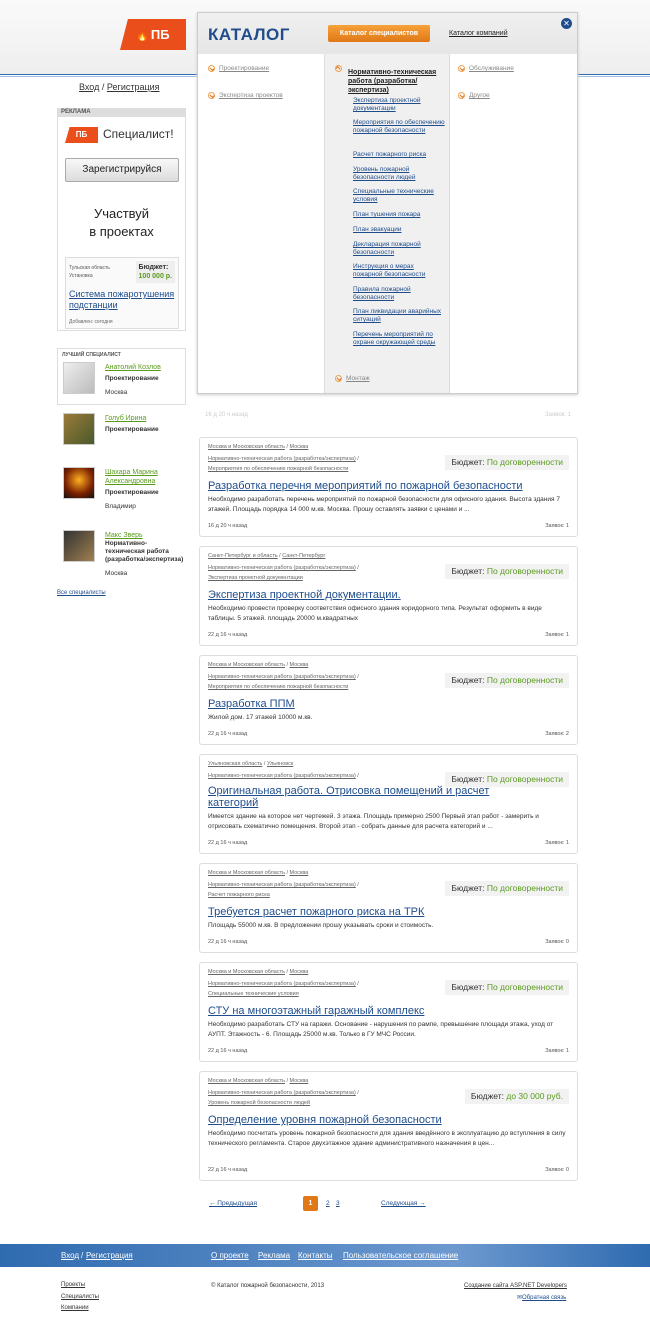  Describe the element at coordinates (400, 1255) in the screenshot. I see `footer-agreement-link: Пользовательское соглашение` at that location.